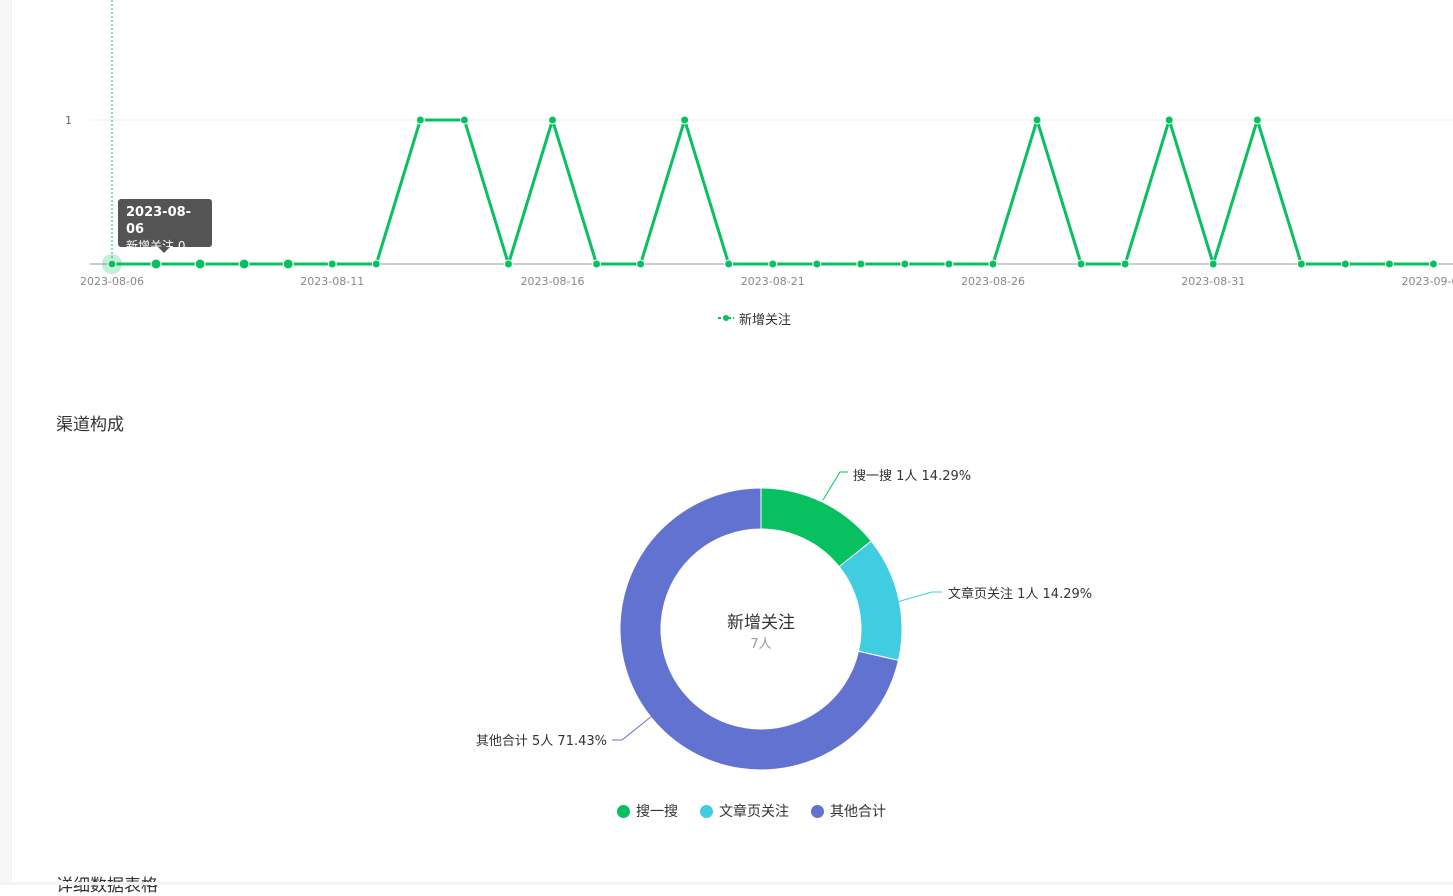  I want to click on legend-label-article: 文章页关注, so click(754, 812).